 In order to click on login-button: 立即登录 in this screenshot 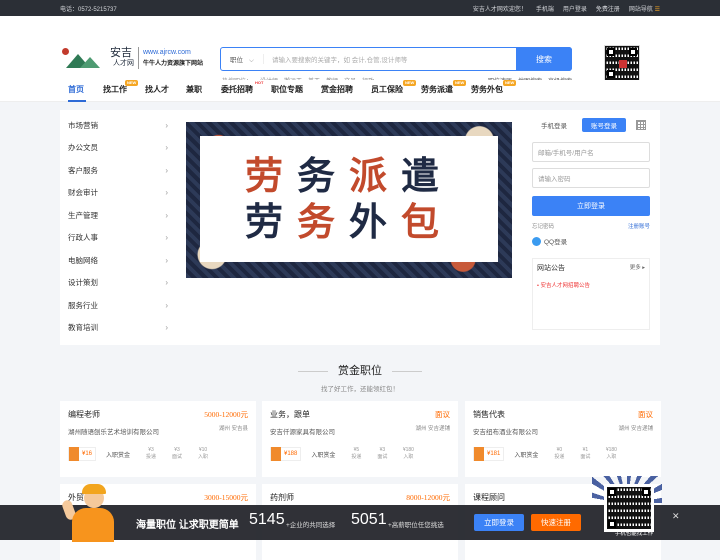, I will do `click(591, 206)`.